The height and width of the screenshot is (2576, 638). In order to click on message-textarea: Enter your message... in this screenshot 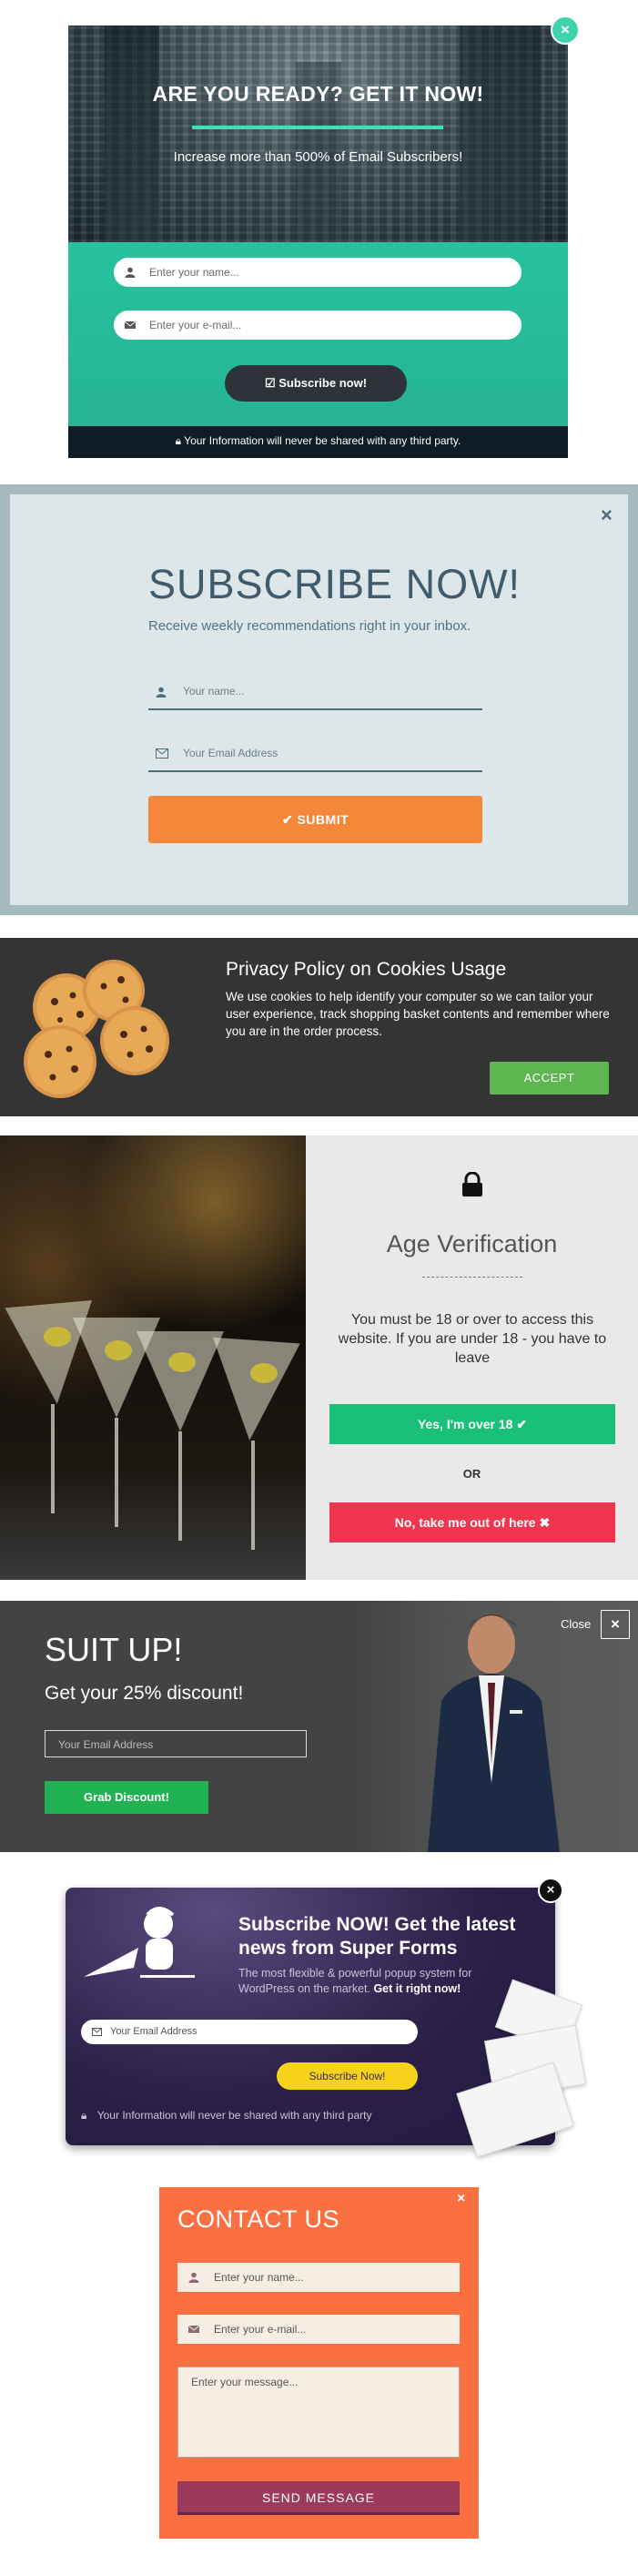, I will do `click(318, 2413)`.